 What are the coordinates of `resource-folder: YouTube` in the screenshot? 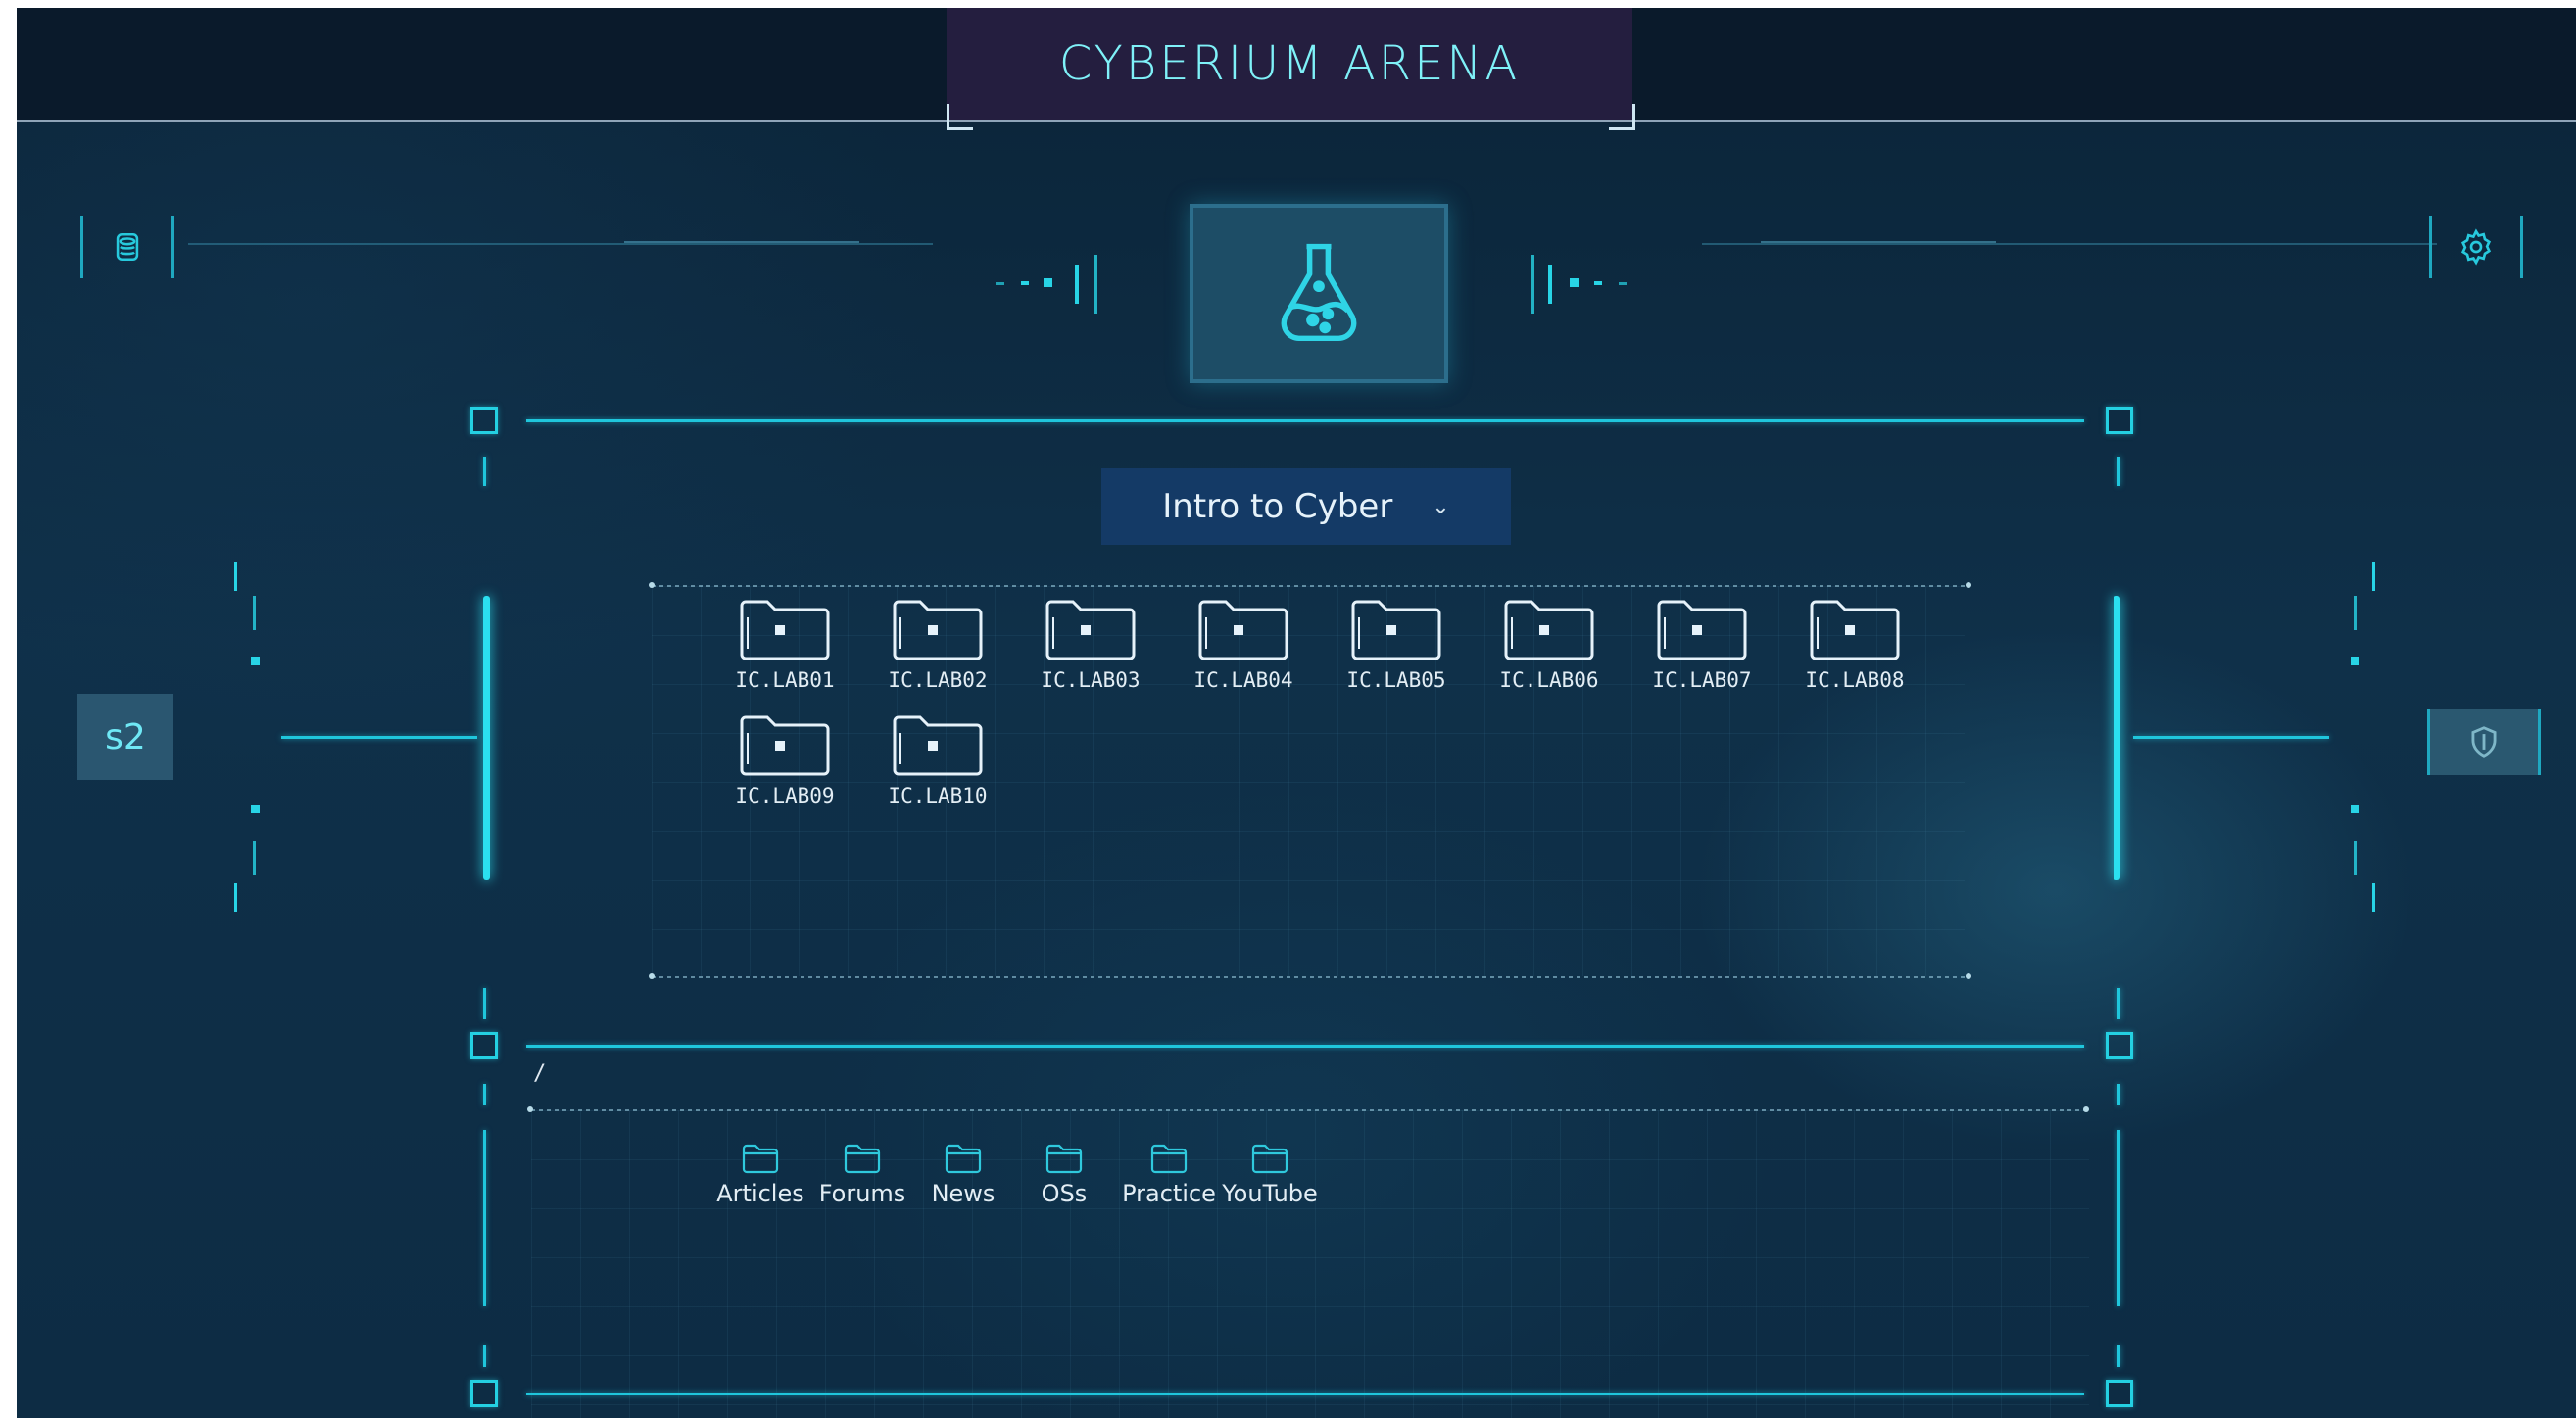 It's located at (1270, 1182).